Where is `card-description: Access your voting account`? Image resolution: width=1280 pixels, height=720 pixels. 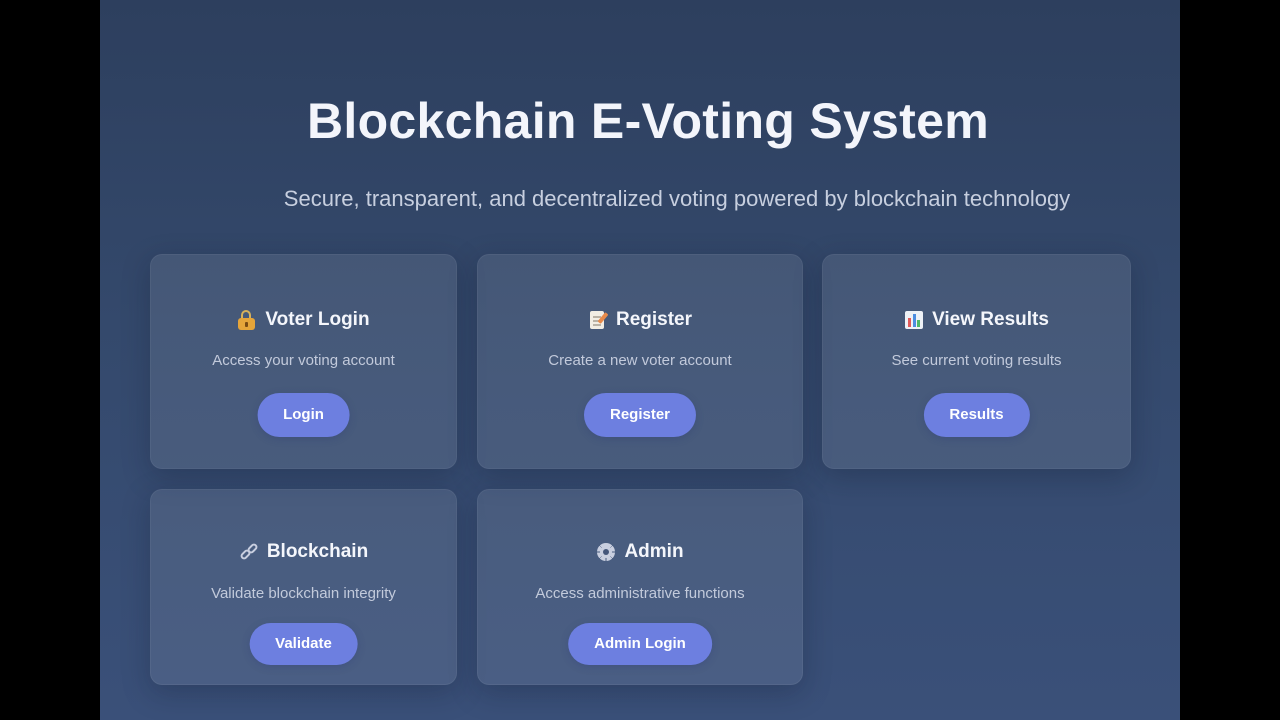
card-description: Access your voting account is located at coordinates (303, 360).